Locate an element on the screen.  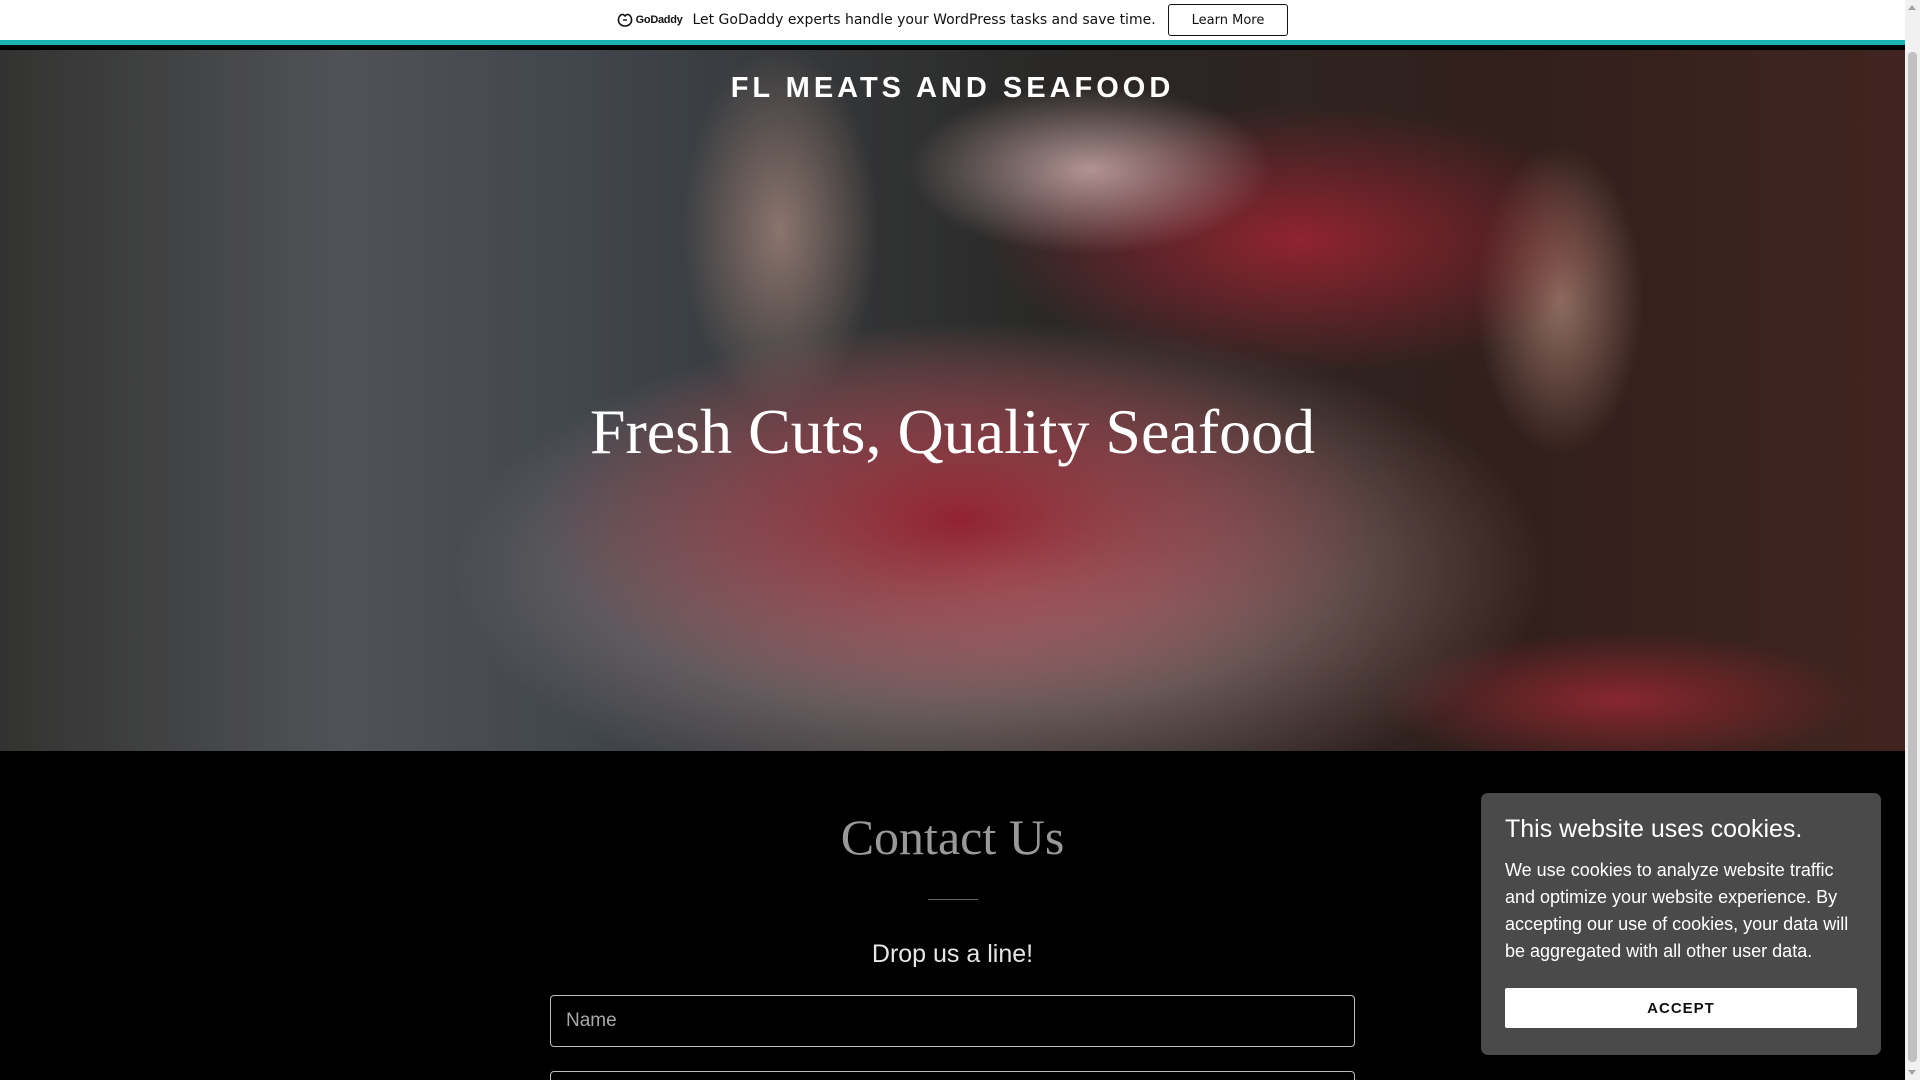
cookie-title: This website uses cookies. is located at coordinates (1654, 829).